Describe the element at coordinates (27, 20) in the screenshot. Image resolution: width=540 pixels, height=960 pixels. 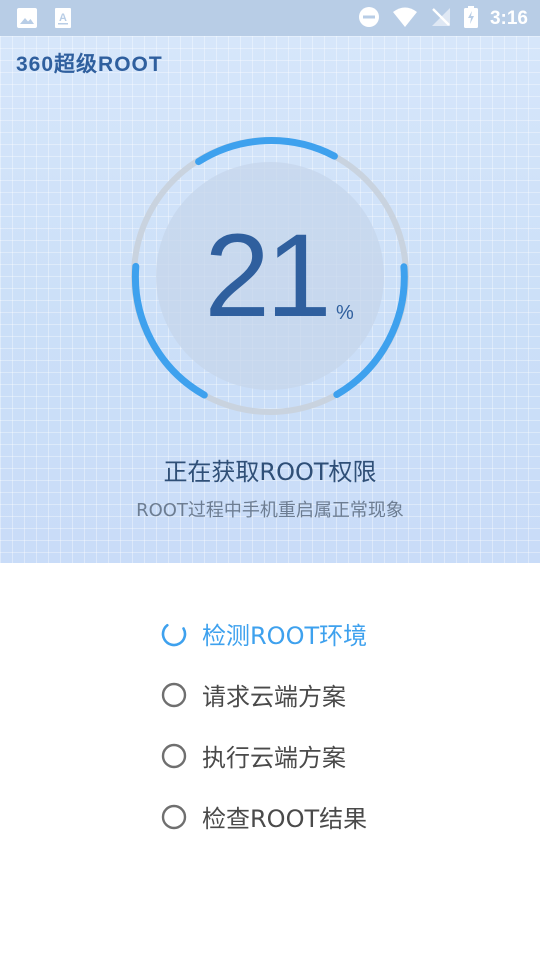
I see `image-icon` at that location.